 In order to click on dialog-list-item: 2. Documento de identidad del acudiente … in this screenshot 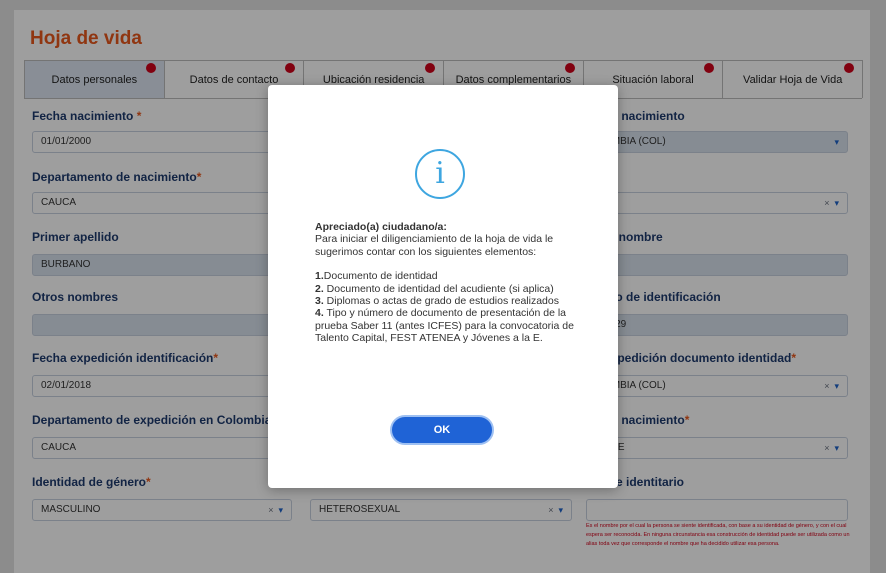, I will do `click(434, 288)`.